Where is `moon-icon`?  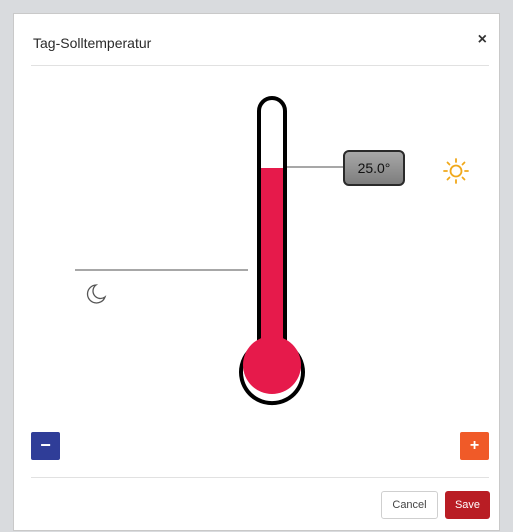 moon-icon is located at coordinates (96, 294).